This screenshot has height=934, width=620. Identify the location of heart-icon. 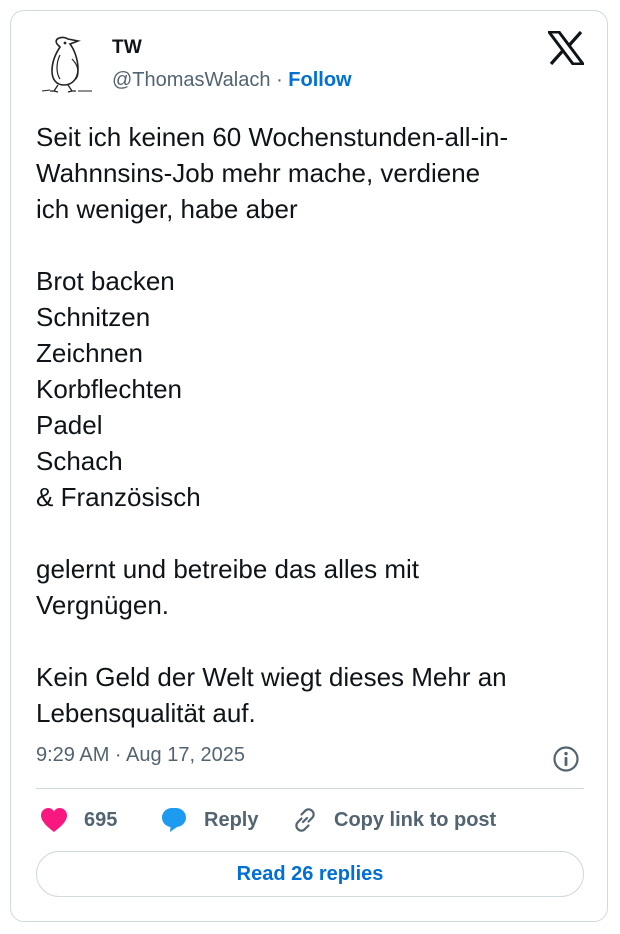
(54, 820).